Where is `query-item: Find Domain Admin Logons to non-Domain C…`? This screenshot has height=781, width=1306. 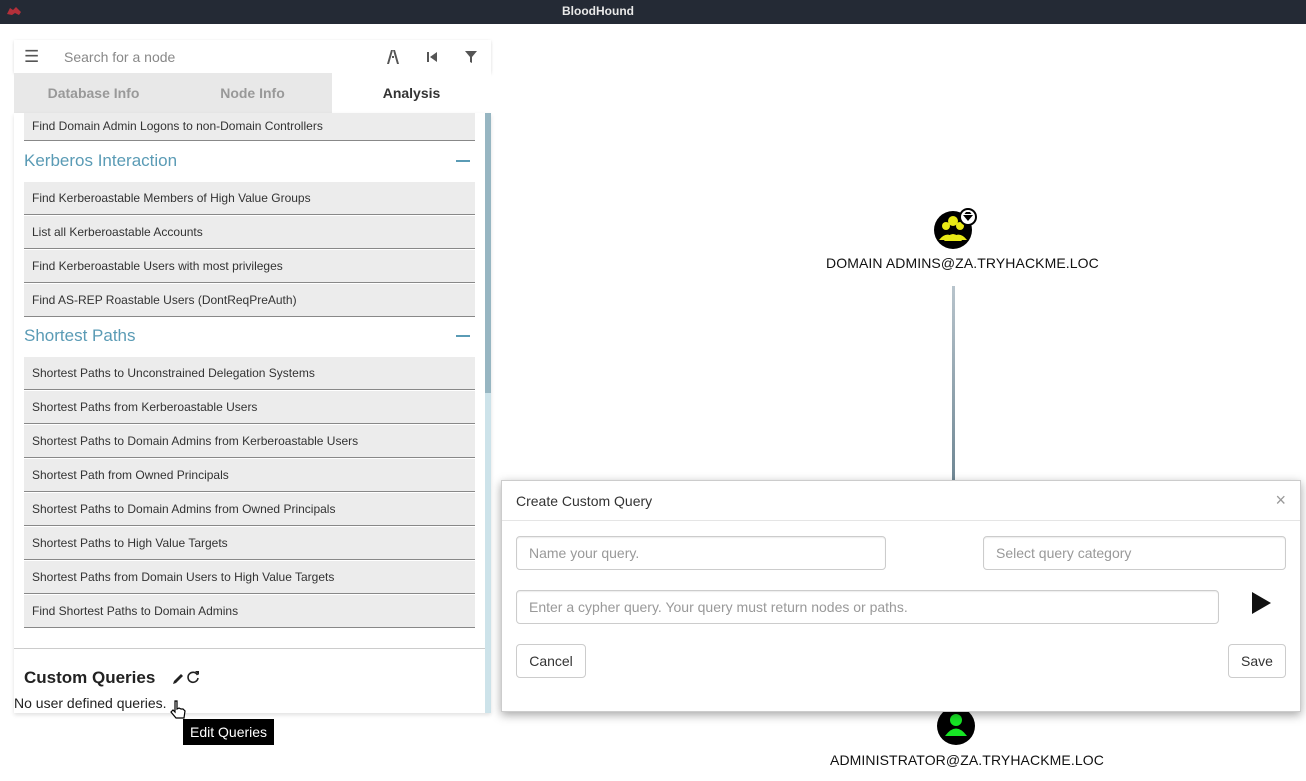
query-item: Find Domain Admin Logons to non-Domain C… is located at coordinates (249, 127).